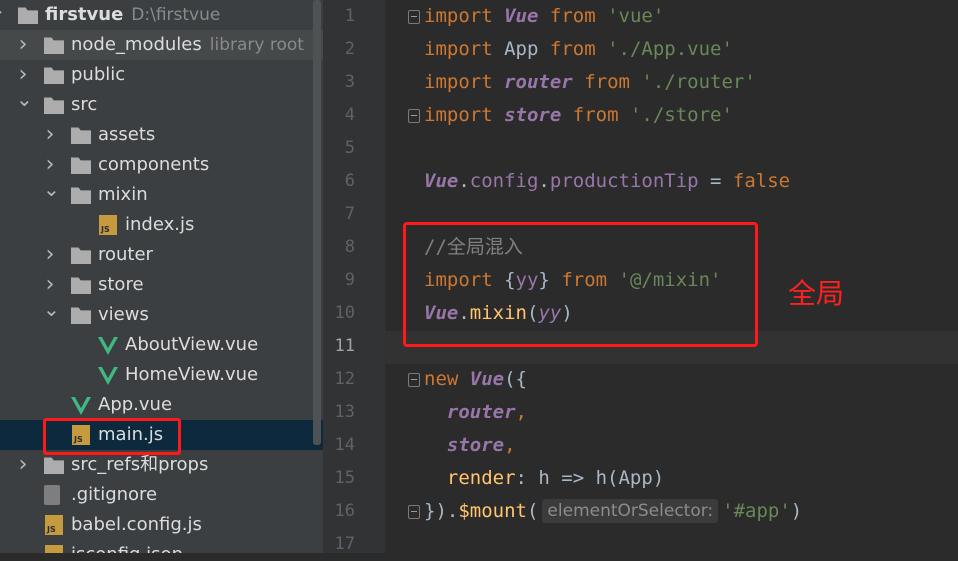 This screenshot has height=561, width=958. I want to click on tree-item: .gitignore, so click(161, 495).